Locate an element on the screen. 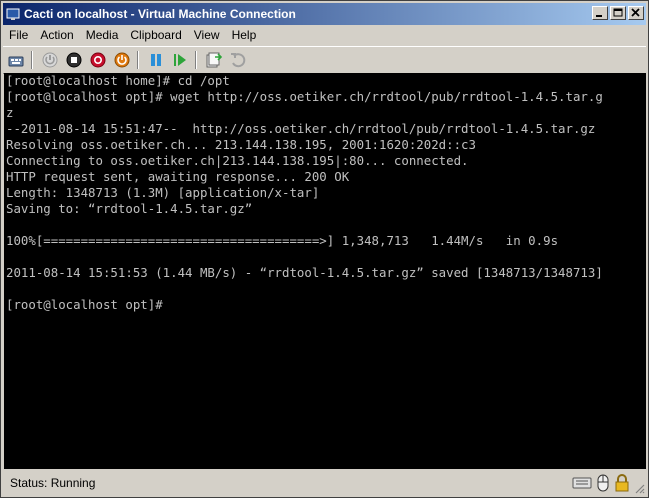 The width and height of the screenshot is (649, 498). menu-clipboard: Clipboard is located at coordinates (155, 35).